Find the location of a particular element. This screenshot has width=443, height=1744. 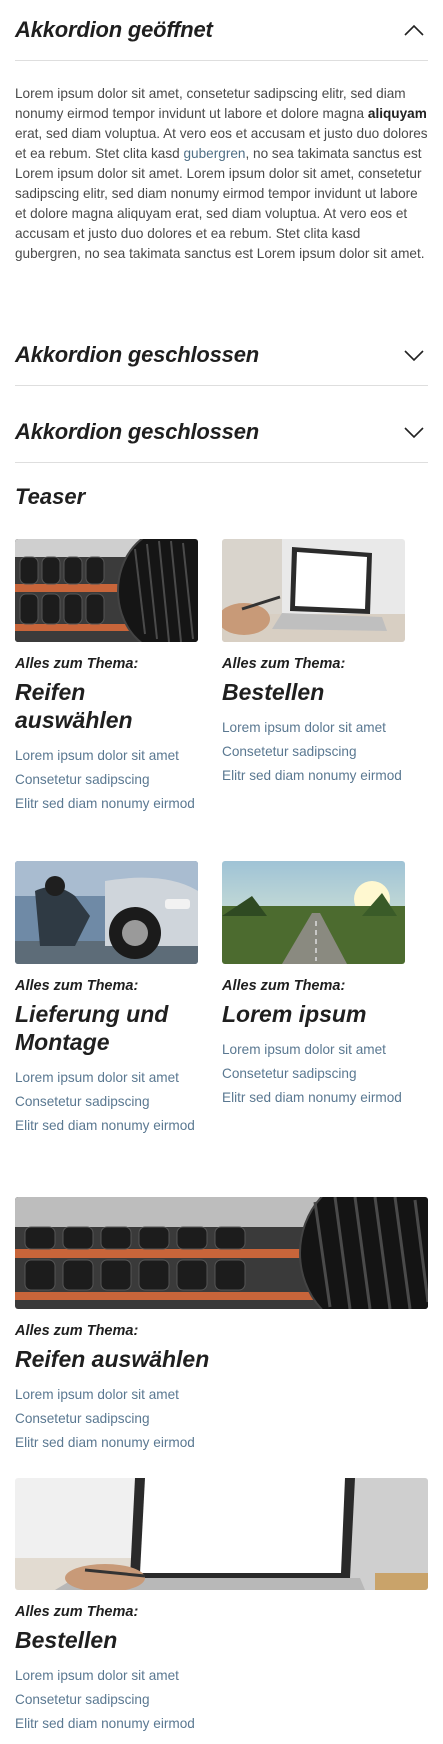

accordion-open-header: Akkordion geöffnet is located at coordinates (221, 30).